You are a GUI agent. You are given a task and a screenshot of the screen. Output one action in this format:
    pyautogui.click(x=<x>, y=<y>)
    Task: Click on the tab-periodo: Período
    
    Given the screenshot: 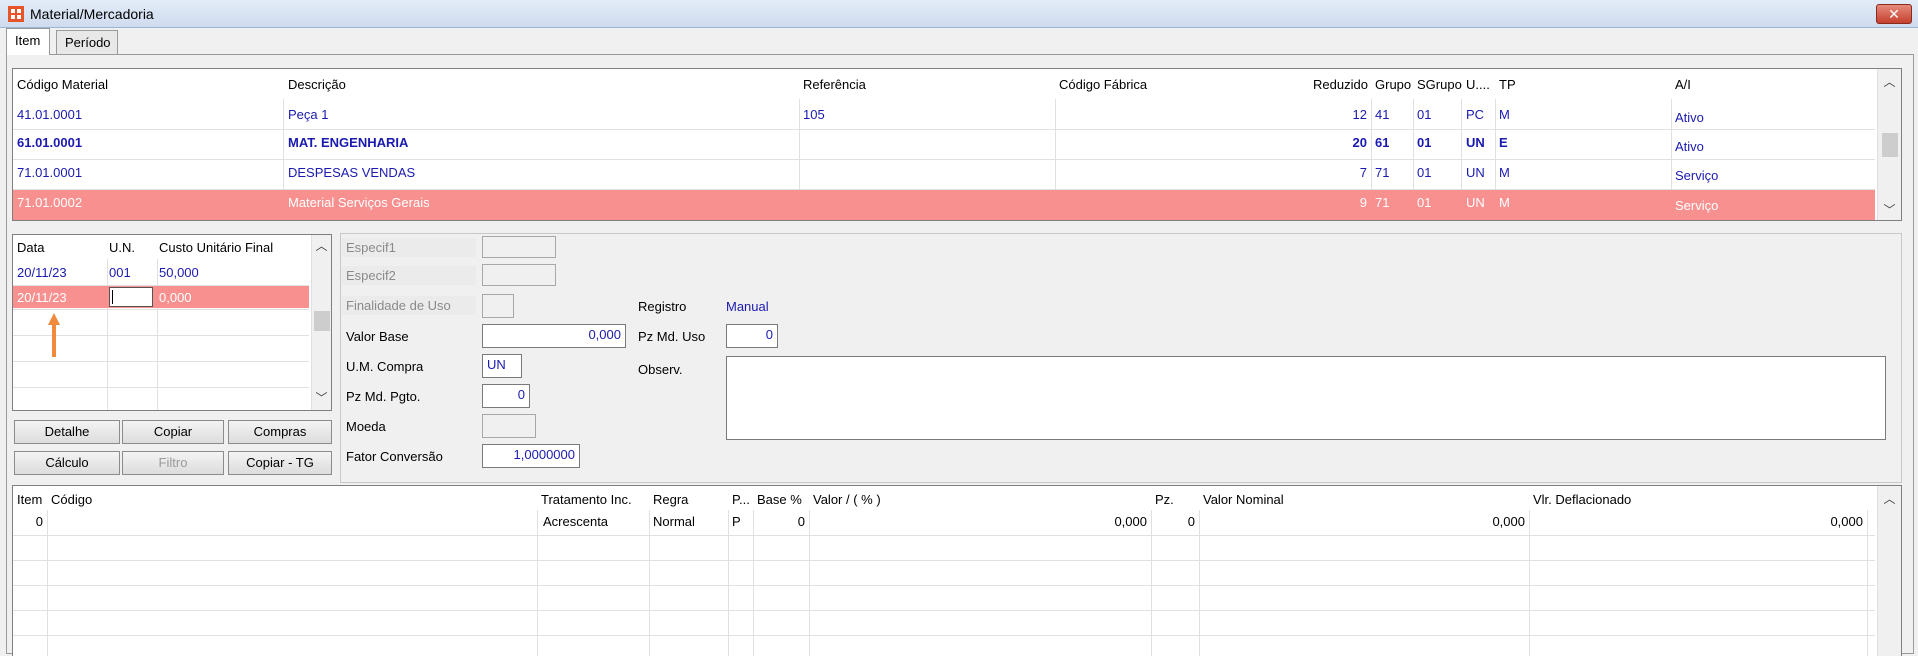 What is the action you would take?
    pyautogui.click(x=87, y=42)
    